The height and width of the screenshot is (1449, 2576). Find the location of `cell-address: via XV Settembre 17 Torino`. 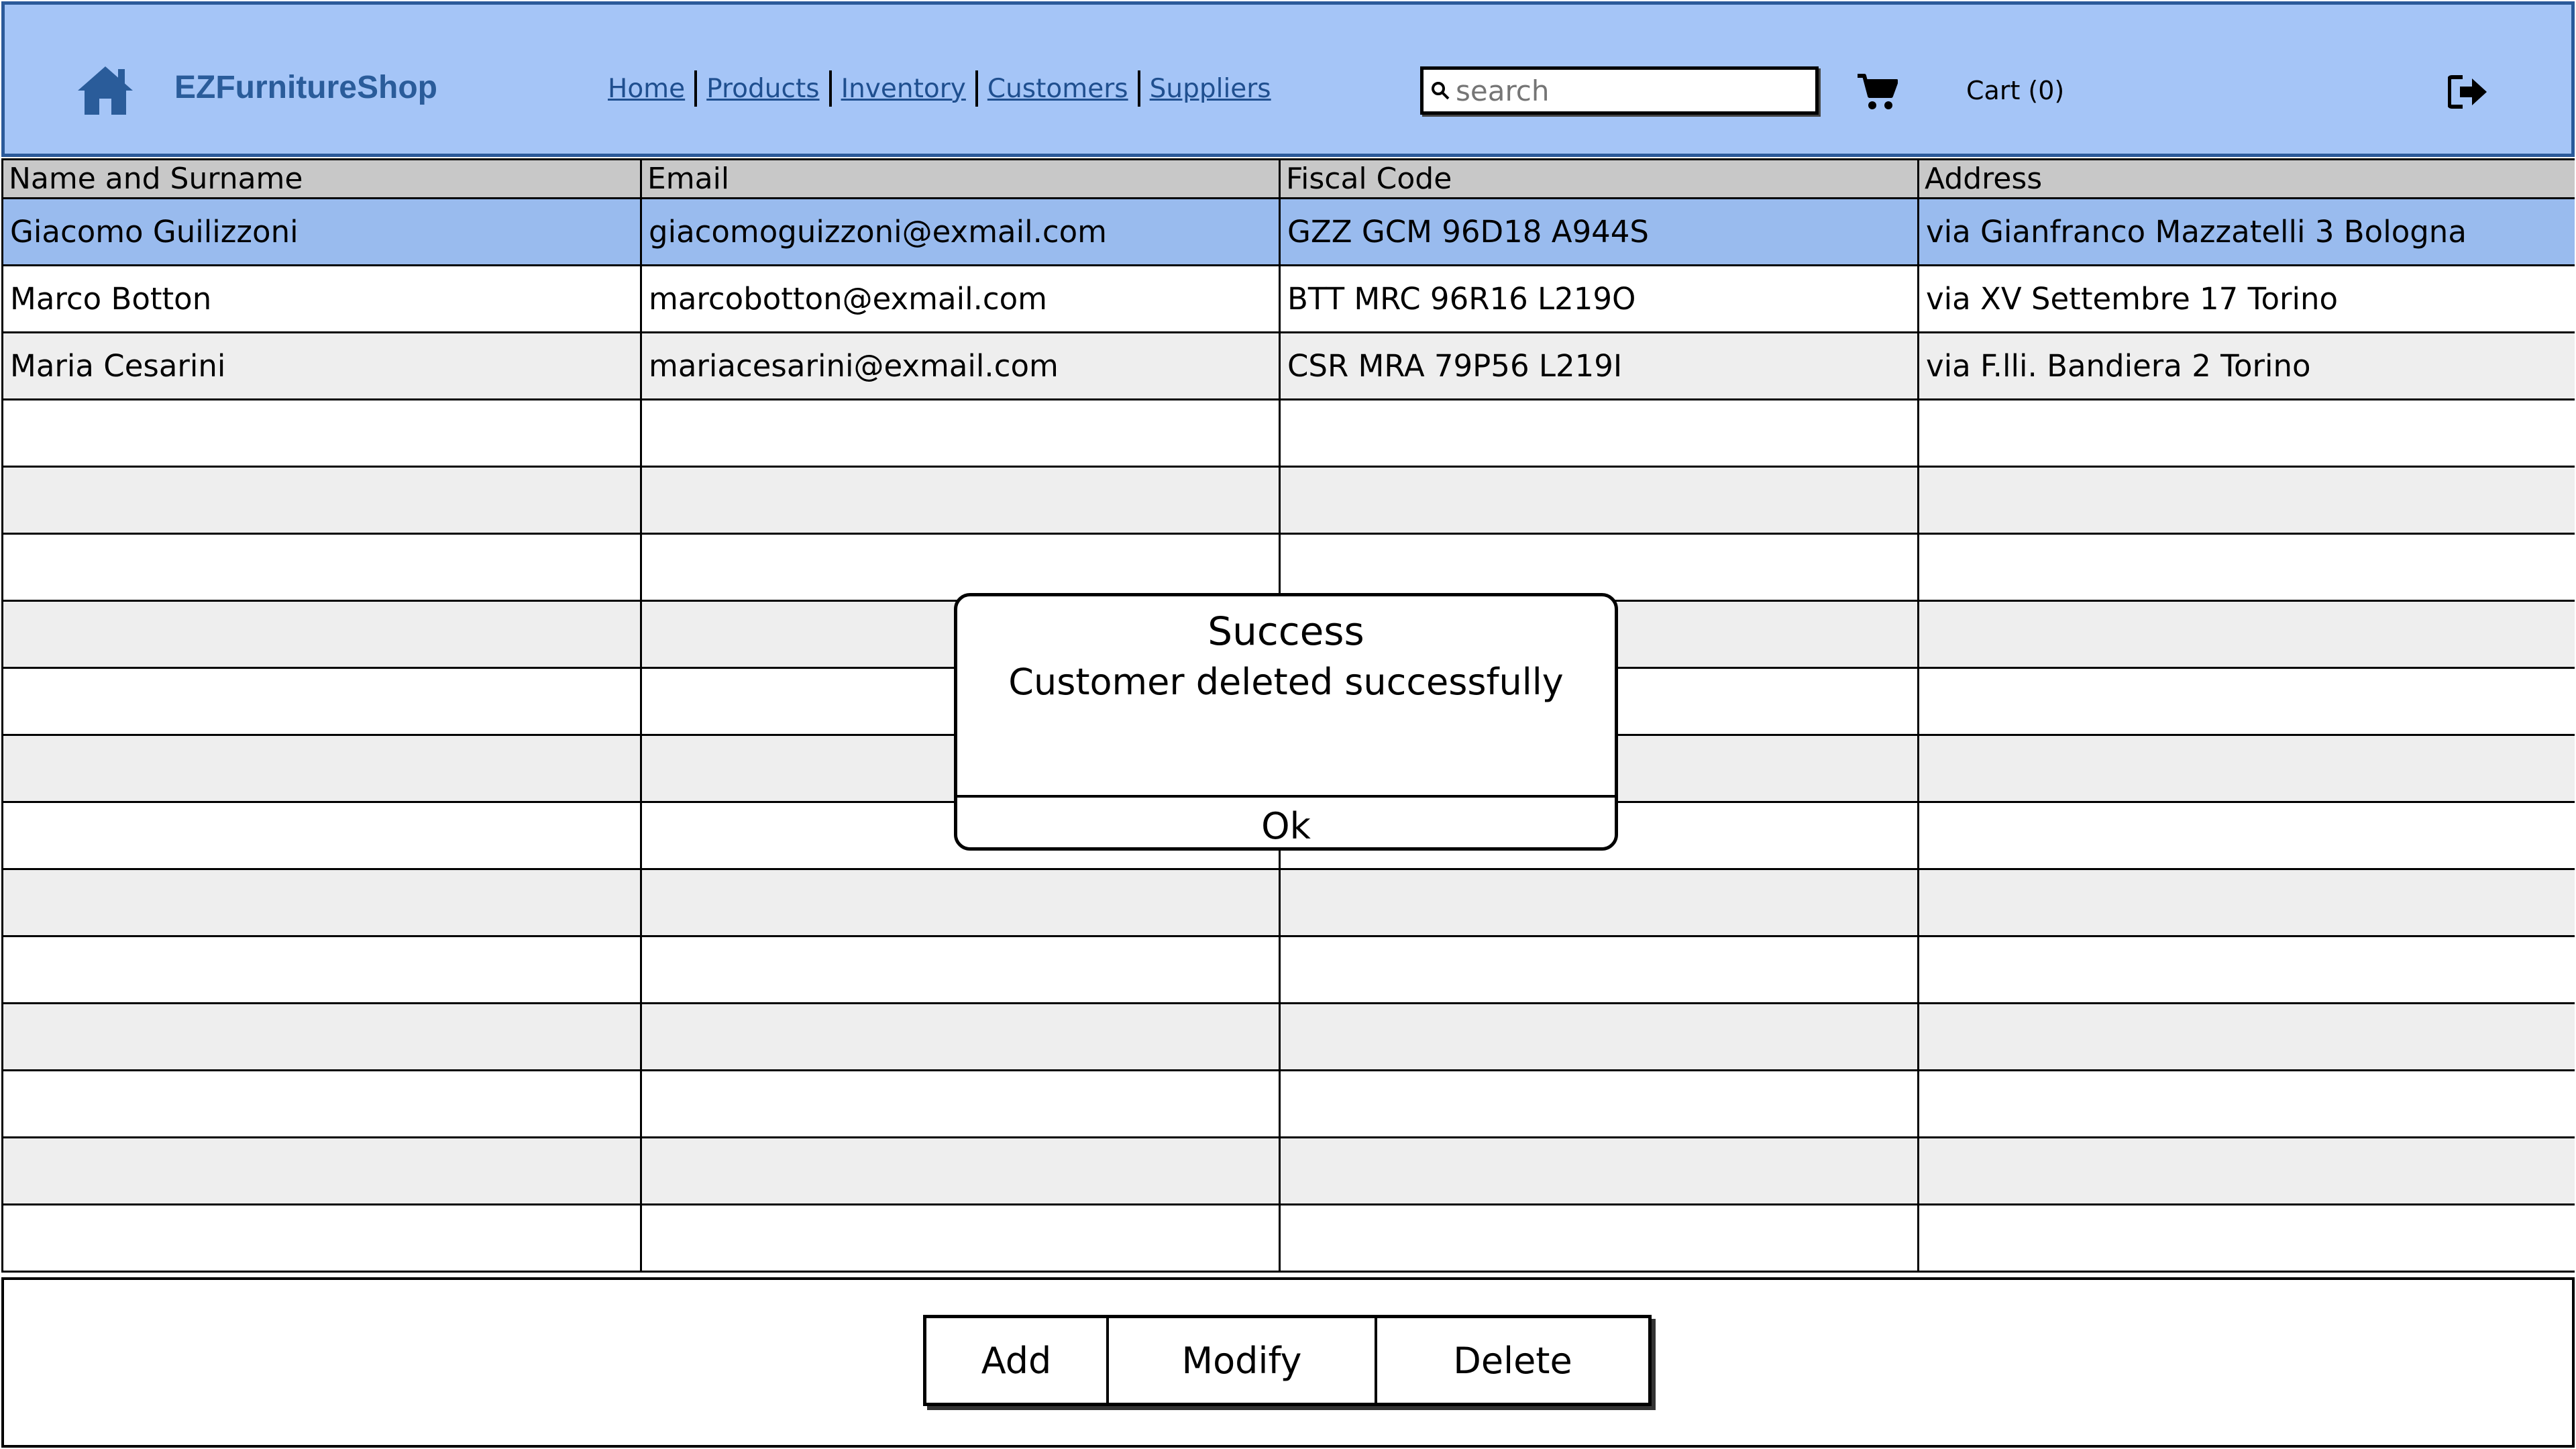

cell-address: via XV Settembre 17 Torino is located at coordinates (2246, 298).